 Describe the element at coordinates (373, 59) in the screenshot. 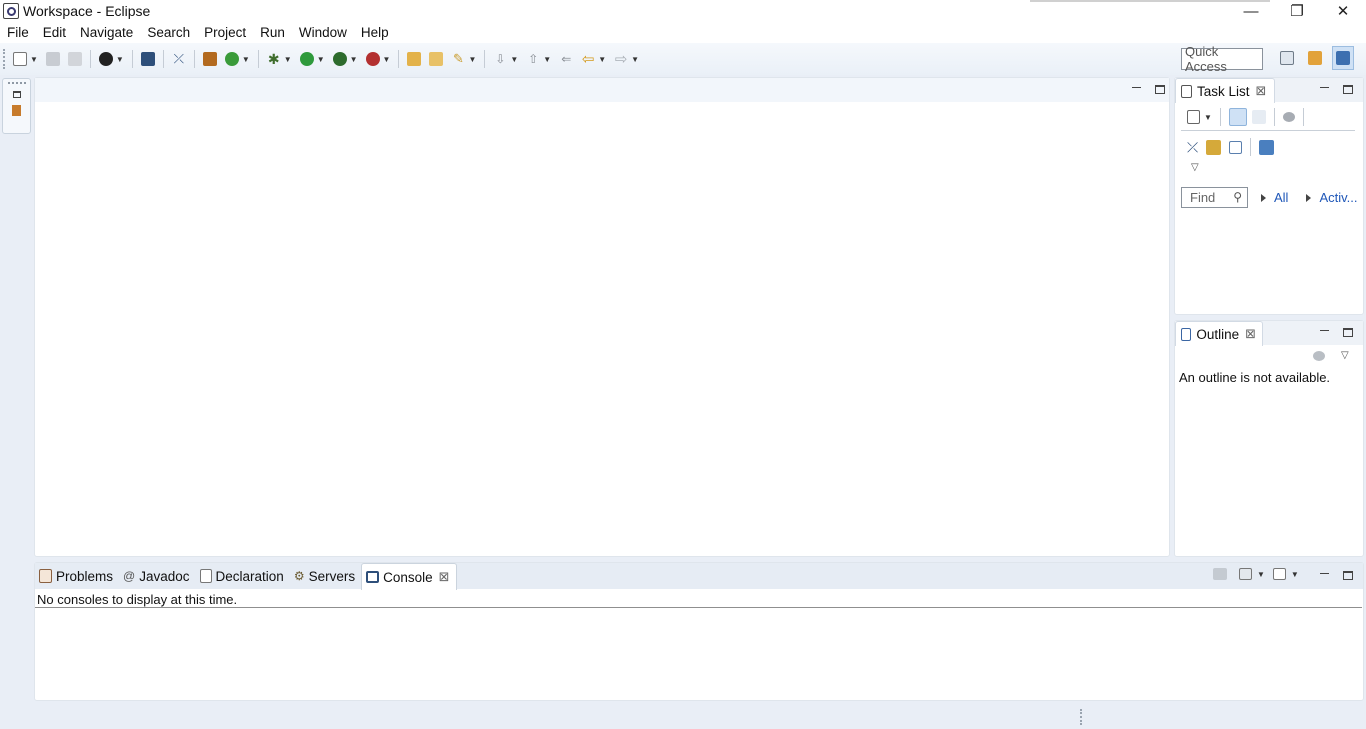

I see `external-tools-button` at that location.